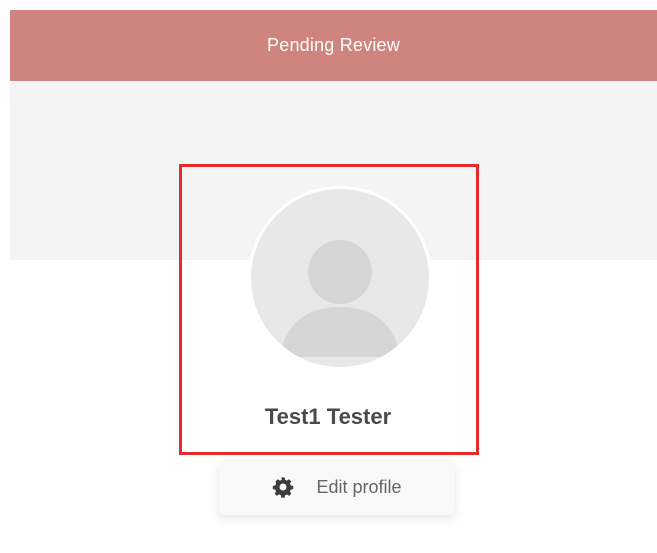 Image resolution: width=657 pixels, height=553 pixels. Describe the element at coordinates (328, 416) in the screenshot. I see `user-name: Test1 Tester` at that location.